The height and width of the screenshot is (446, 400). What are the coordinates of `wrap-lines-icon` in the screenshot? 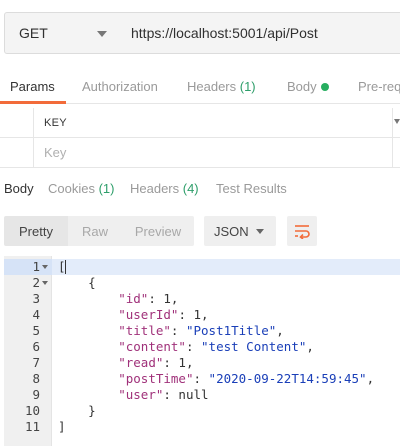 It's located at (302, 232).